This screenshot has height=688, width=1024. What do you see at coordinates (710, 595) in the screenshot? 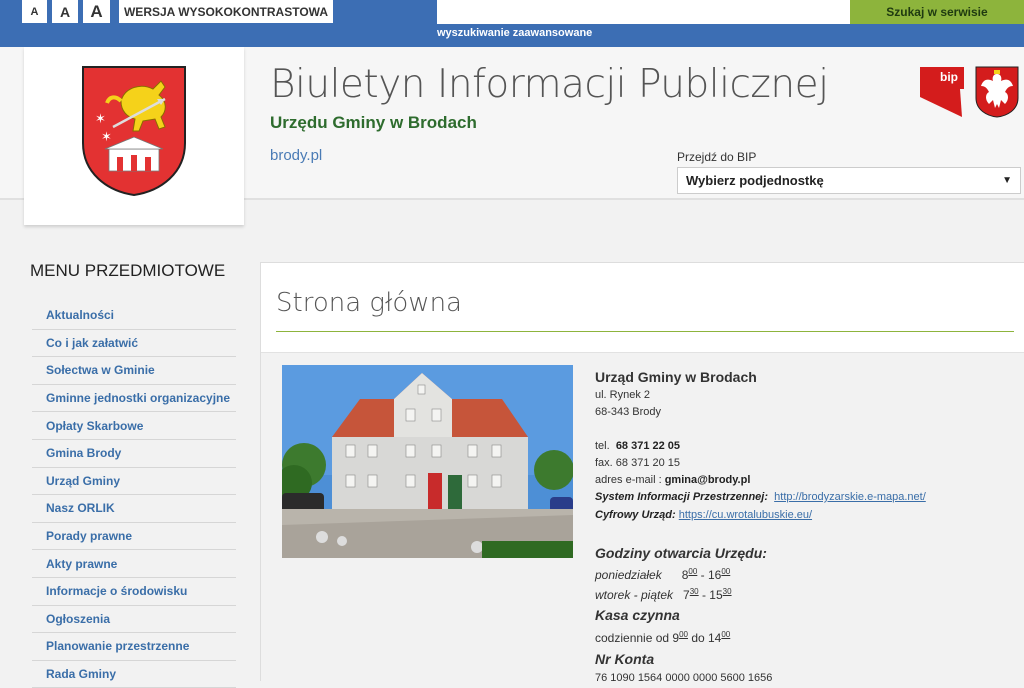
I see `tue-fri-to: - 15` at bounding box center [710, 595].